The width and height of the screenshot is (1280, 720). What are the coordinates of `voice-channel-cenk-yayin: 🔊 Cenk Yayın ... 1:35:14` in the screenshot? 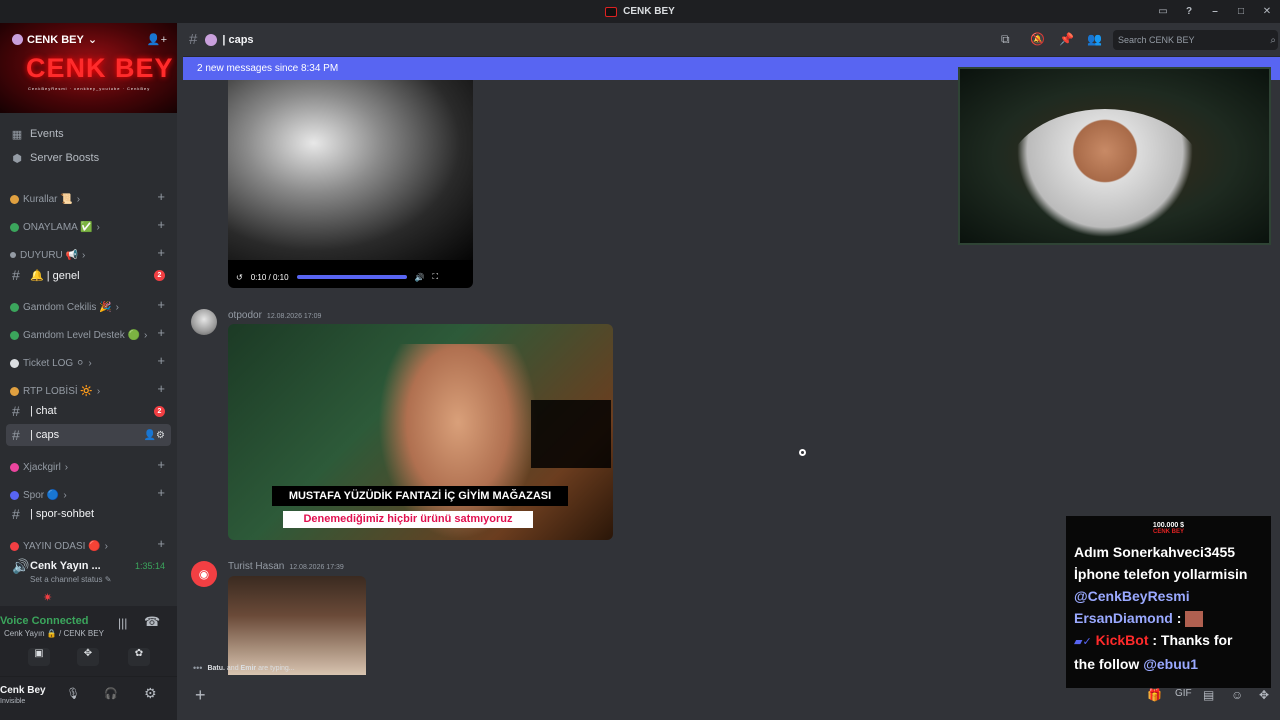 It's located at (88, 566).